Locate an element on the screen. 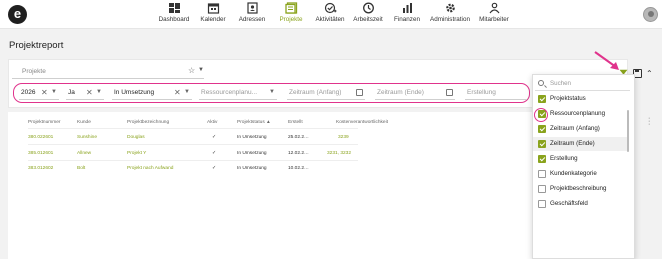  nav-kalender: Kalender is located at coordinates (213, 14).